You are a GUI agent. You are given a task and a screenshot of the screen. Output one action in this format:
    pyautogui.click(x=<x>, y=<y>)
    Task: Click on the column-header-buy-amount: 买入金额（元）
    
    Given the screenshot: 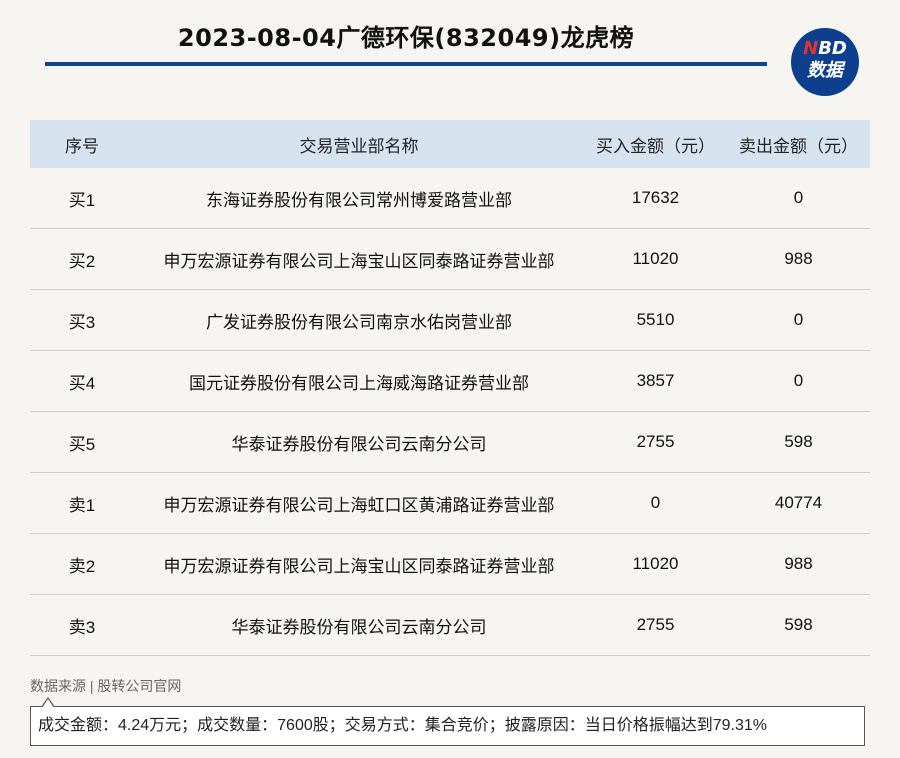 What is the action you would take?
    pyautogui.click(x=655, y=146)
    